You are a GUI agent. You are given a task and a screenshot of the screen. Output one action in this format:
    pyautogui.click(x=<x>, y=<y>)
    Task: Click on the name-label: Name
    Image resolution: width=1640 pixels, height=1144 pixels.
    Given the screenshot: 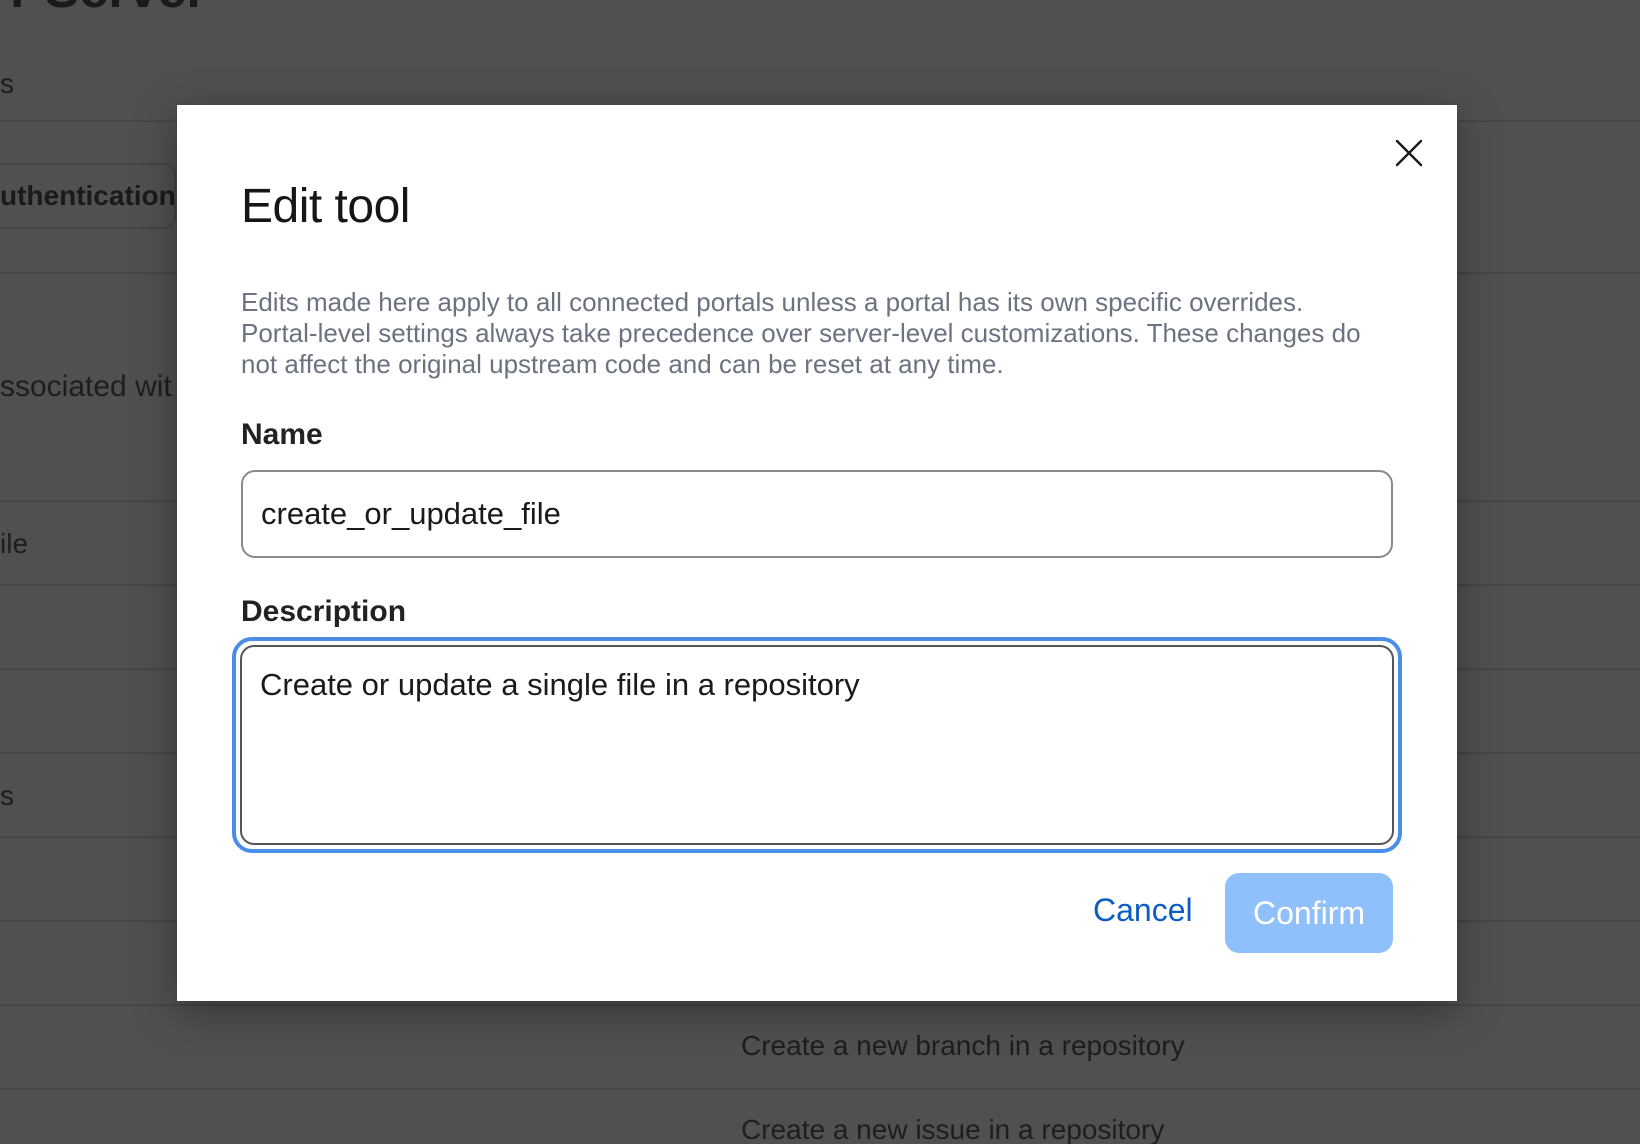 What is the action you would take?
    pyautogui.click(x=282, y=434)
    